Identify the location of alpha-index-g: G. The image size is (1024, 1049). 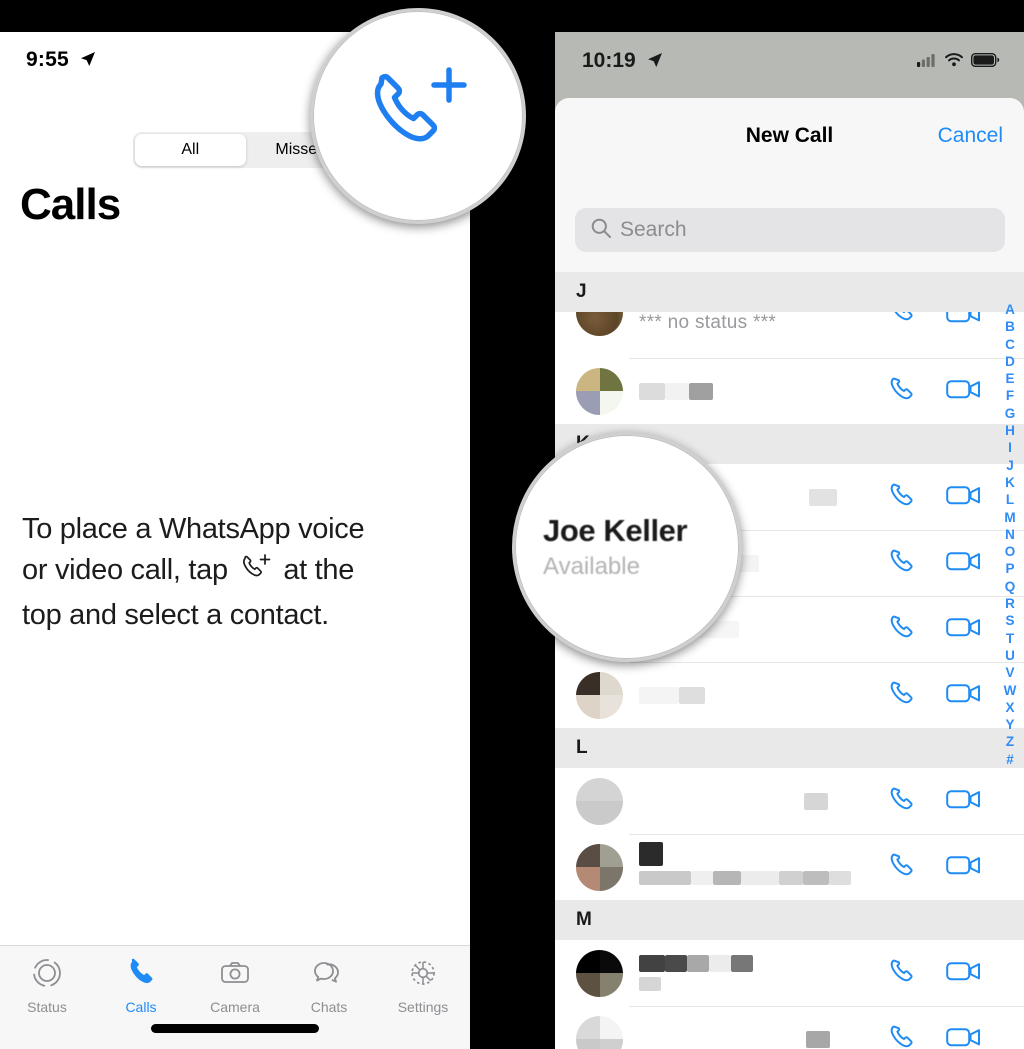
(1010, 413).